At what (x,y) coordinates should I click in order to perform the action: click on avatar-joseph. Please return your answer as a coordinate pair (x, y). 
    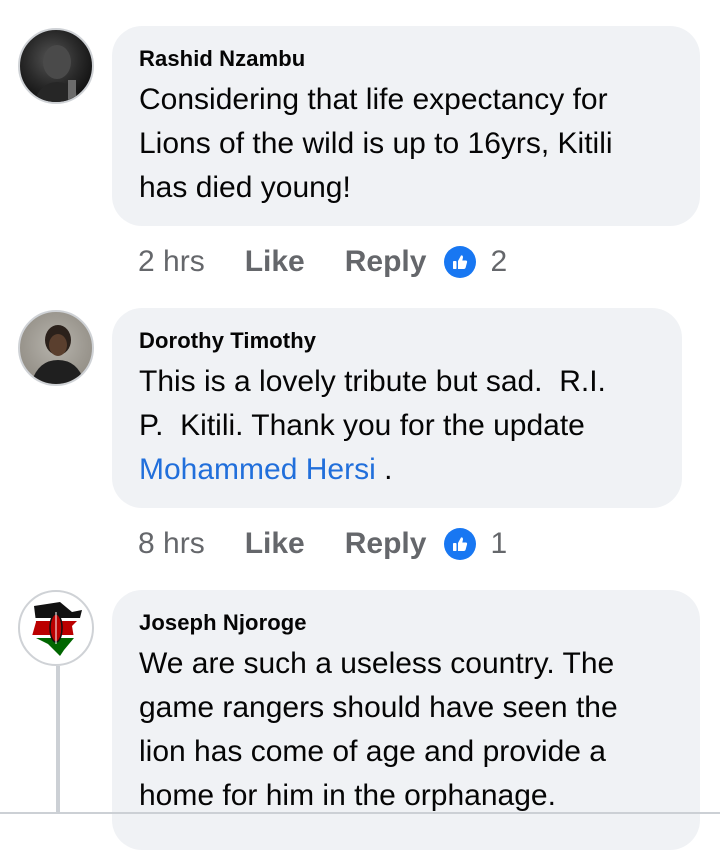
    Looking at the image, I should click on (56, 628).